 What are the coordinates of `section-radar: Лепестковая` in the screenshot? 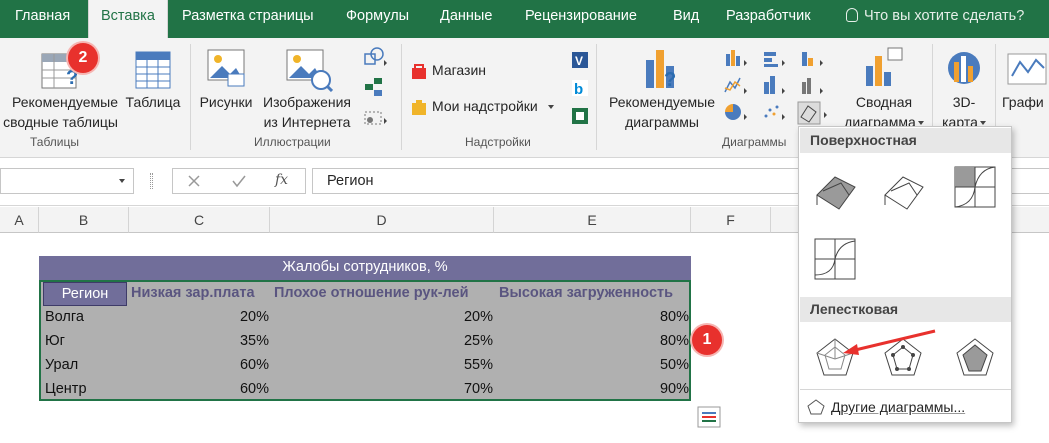 It's located at (905, 309).